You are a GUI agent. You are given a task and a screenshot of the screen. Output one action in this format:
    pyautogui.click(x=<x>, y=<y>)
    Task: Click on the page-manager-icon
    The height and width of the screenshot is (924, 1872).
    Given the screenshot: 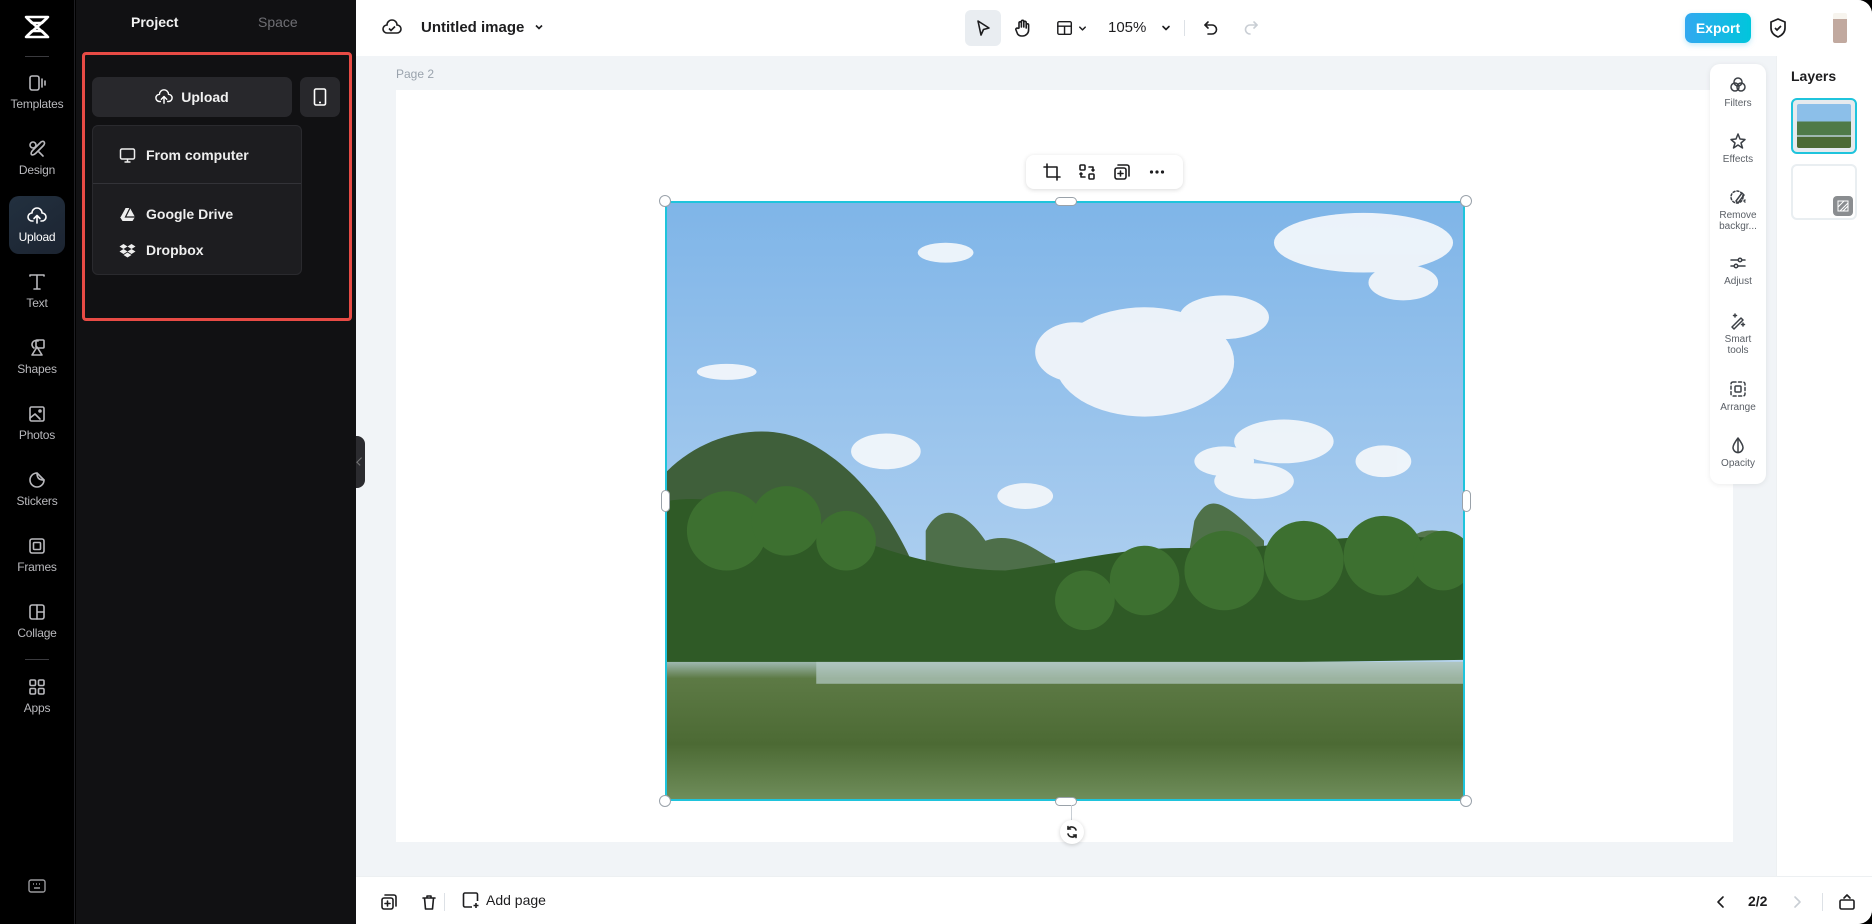 What is the action you would take?
    pyautogui.click(x=1847, y=902)
    